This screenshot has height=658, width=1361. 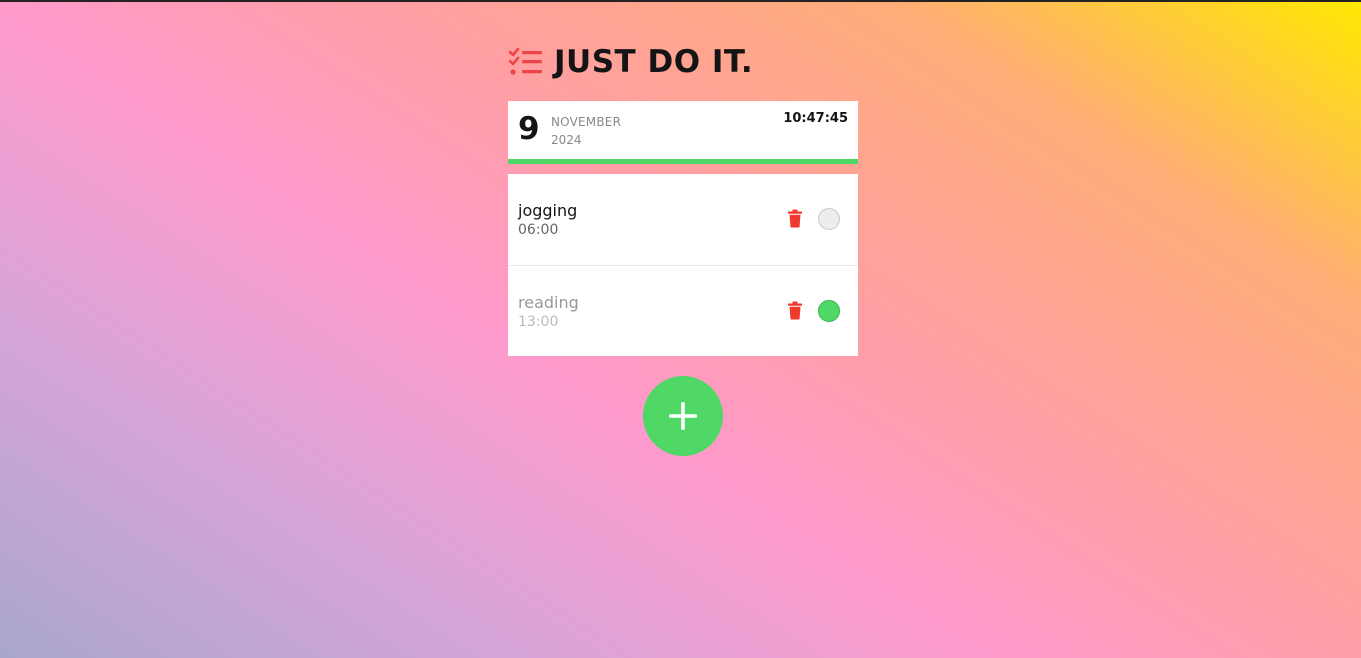 What do you see at coordinates (815, 118) in the screenshot?
I see `clock-time: 10:47:45` at bounding box center [815, 118].